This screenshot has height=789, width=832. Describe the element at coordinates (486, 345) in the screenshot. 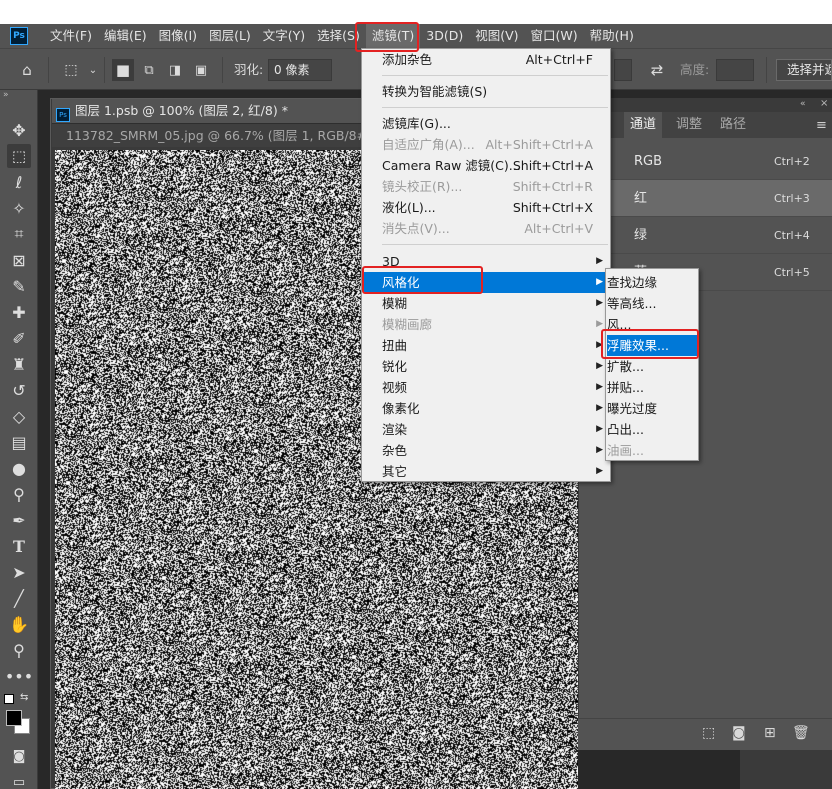

I see `filter-menu-item: 扭曲 ▶` at that location.